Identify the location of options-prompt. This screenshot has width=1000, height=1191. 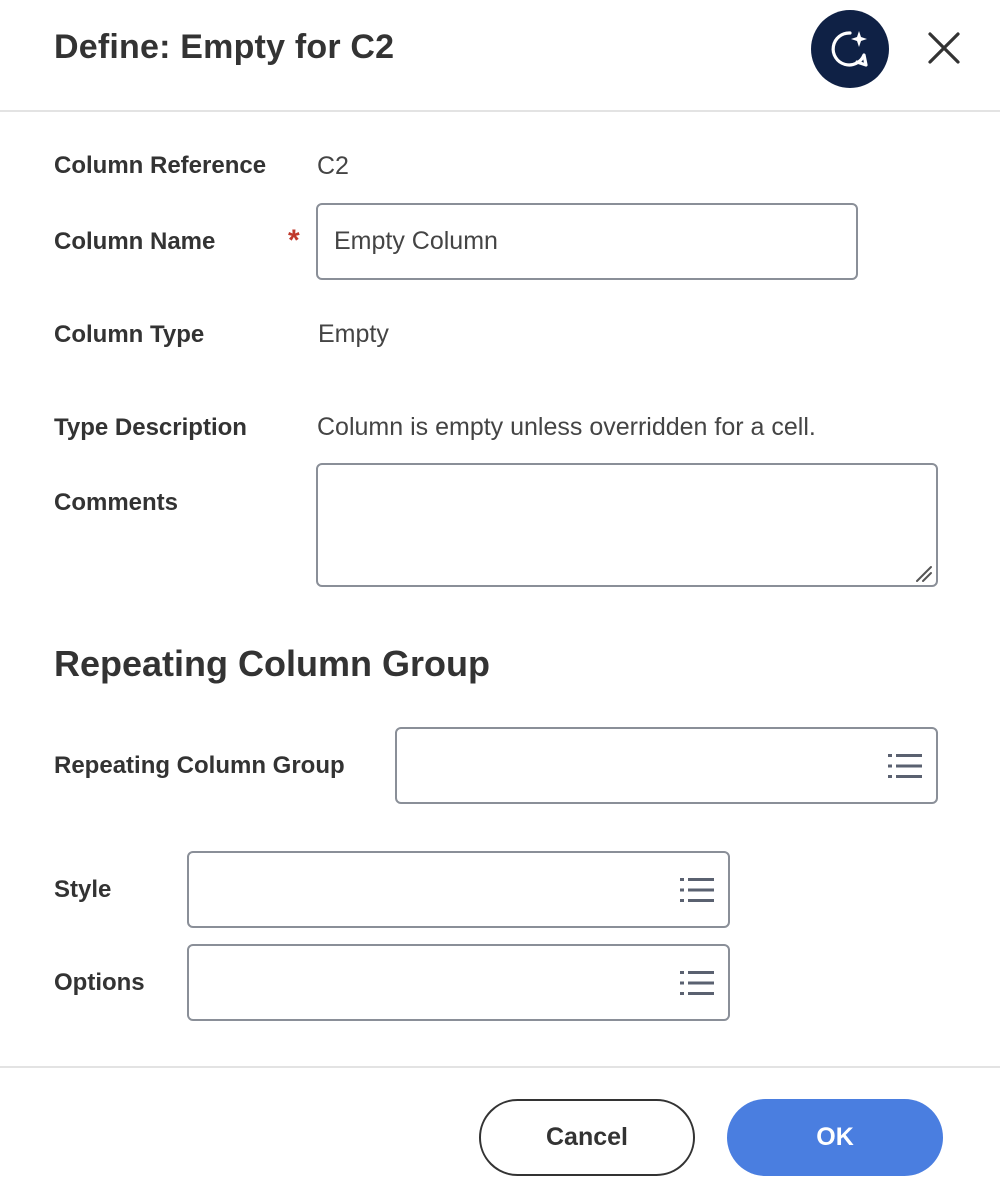
(458, 982).